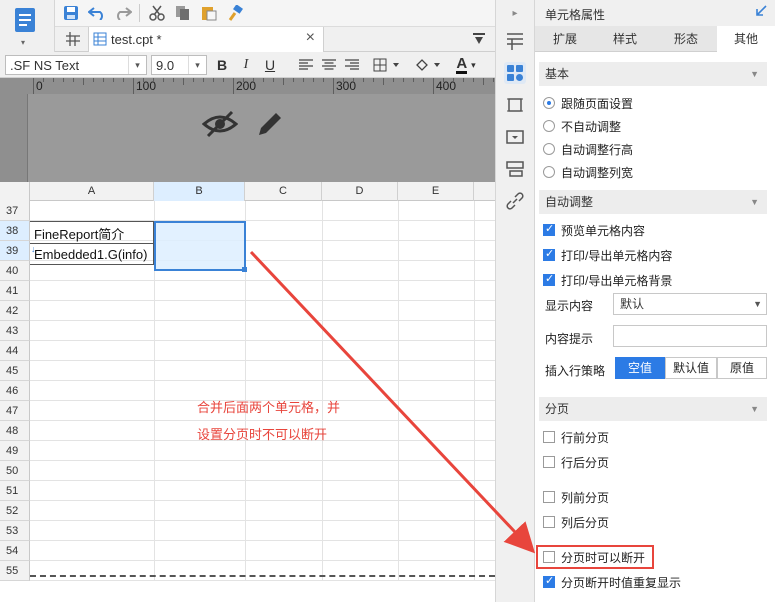  I want to click on checkbox-preview-content: 预览单元格内容, so click(594, 230).